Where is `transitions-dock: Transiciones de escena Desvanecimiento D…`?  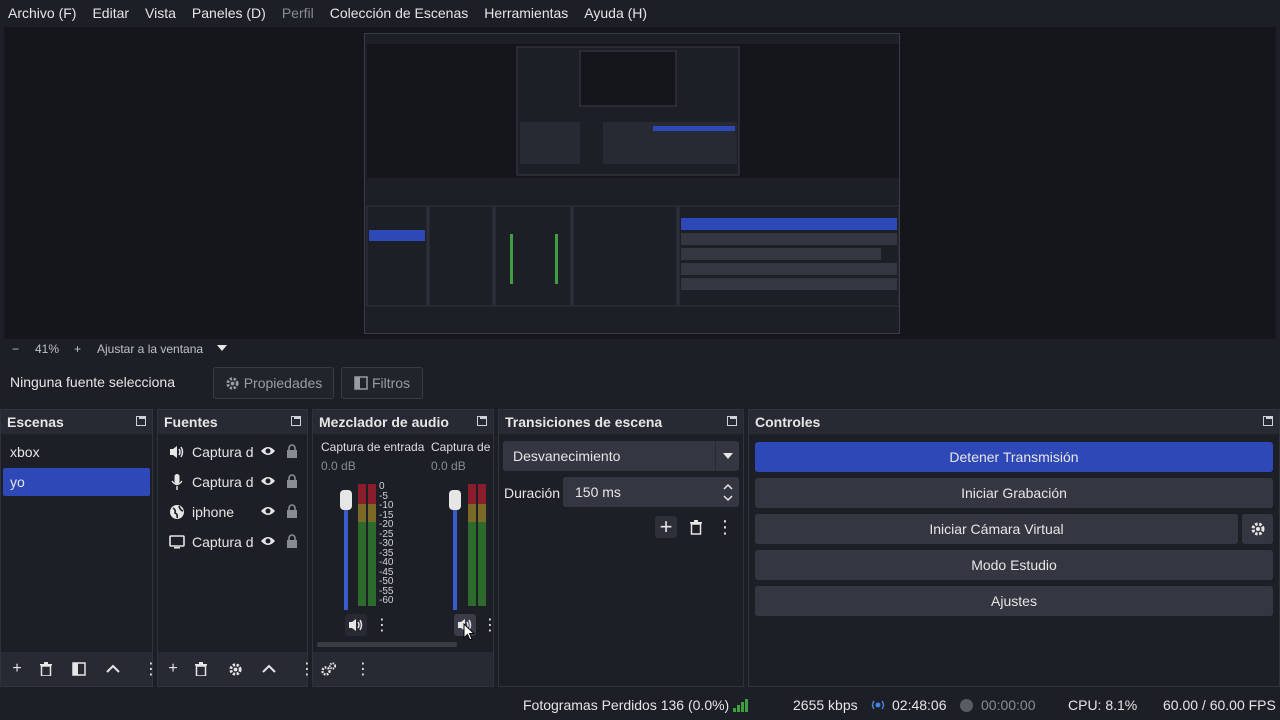
transitions-dock: Transiciones de escena Desvanecimiento D… is located at coordinates (621, 548).